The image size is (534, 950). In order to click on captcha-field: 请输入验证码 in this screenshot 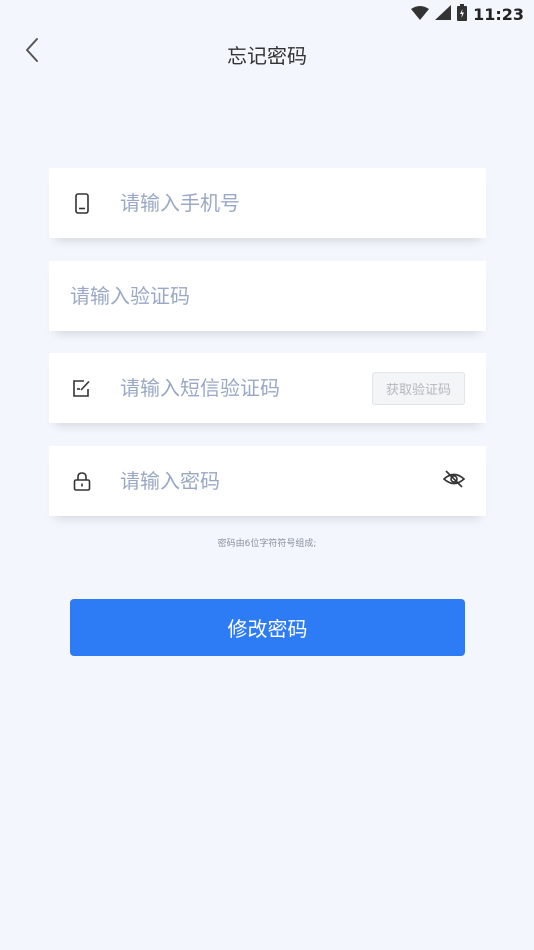, I will do `click(267, 296)`.